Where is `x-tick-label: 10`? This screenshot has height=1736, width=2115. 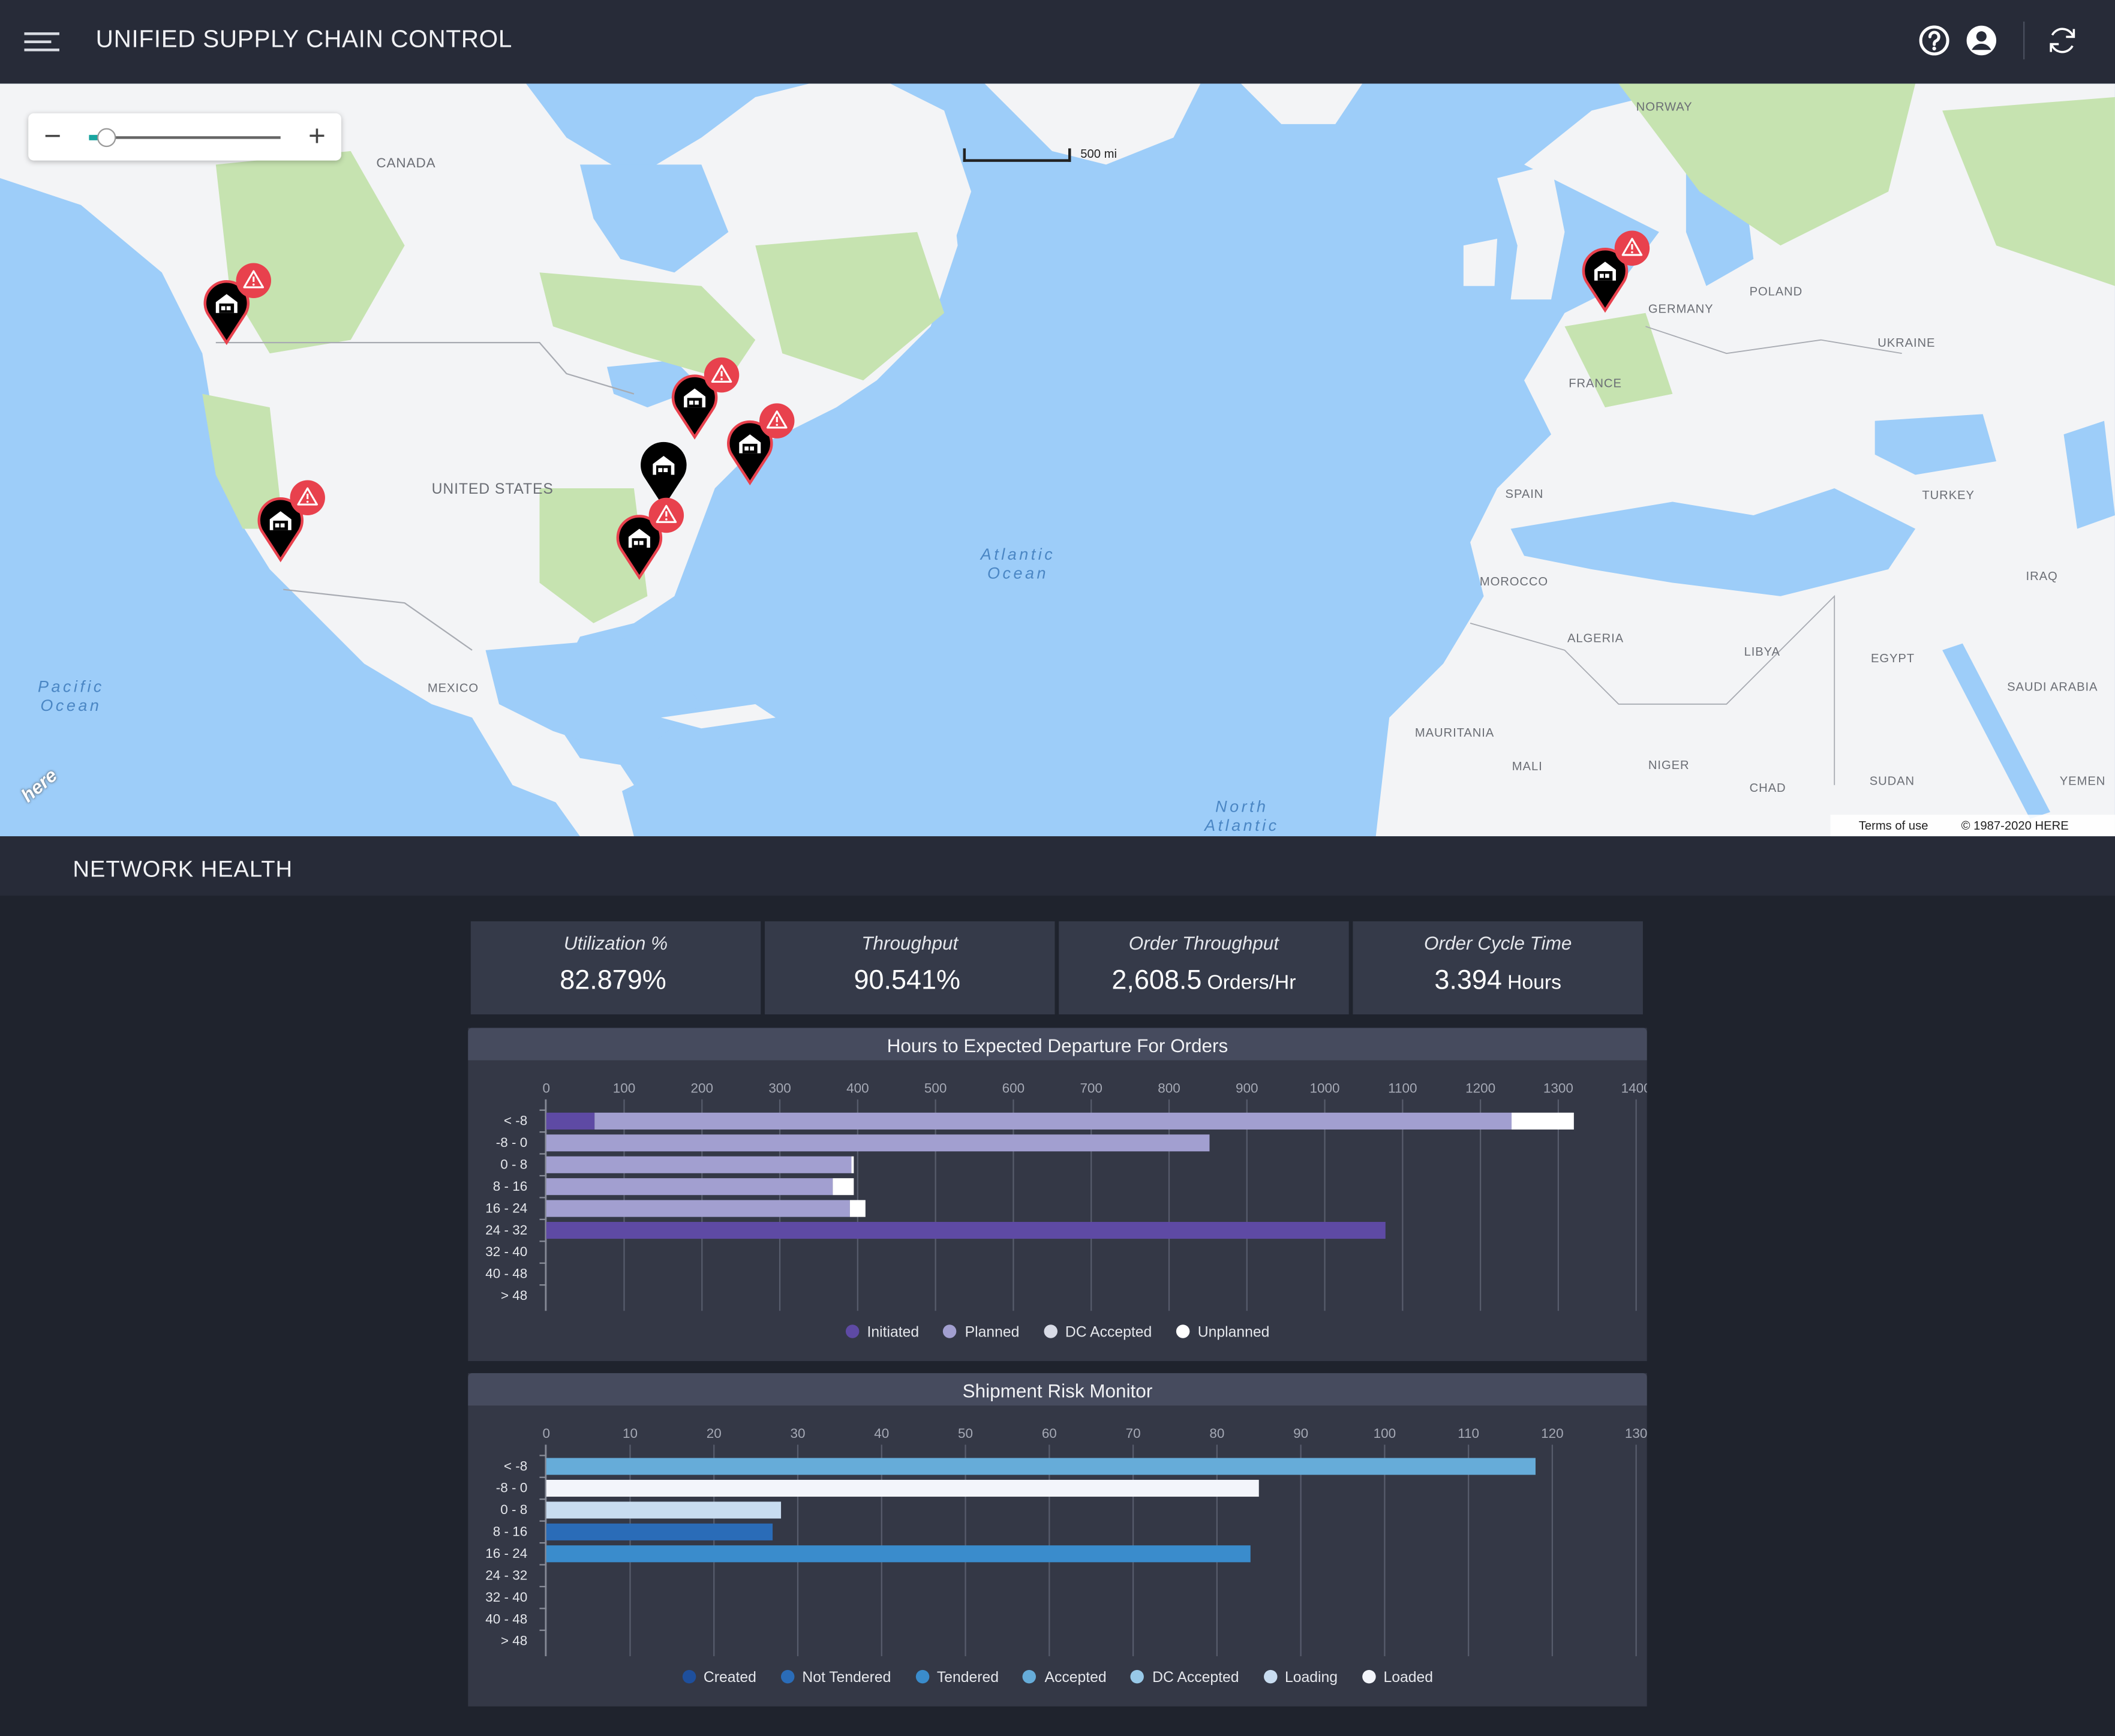 x-tick-label: 10 is located at coordinates (631, 1433).